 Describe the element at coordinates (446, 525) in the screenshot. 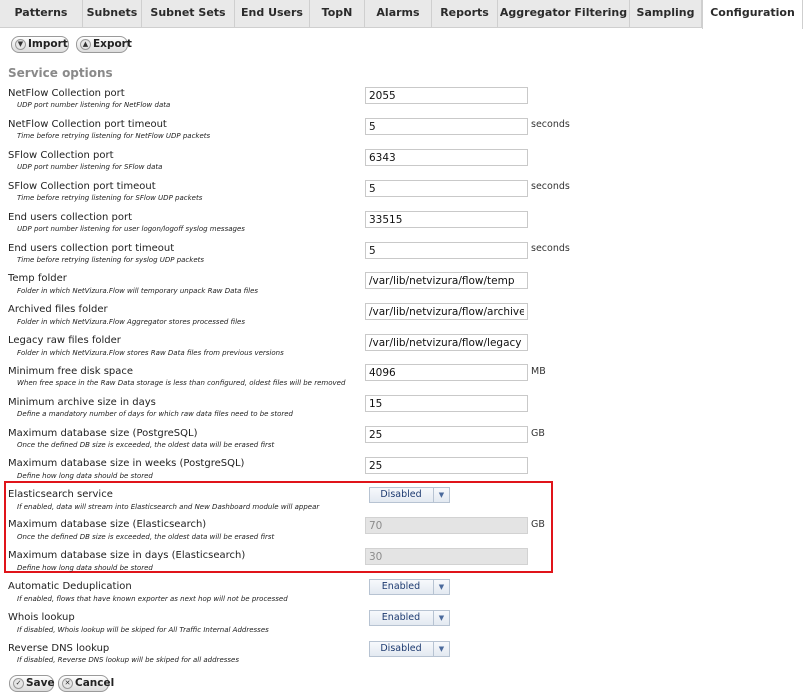

I see `elasticsearch-size-input` at that location.